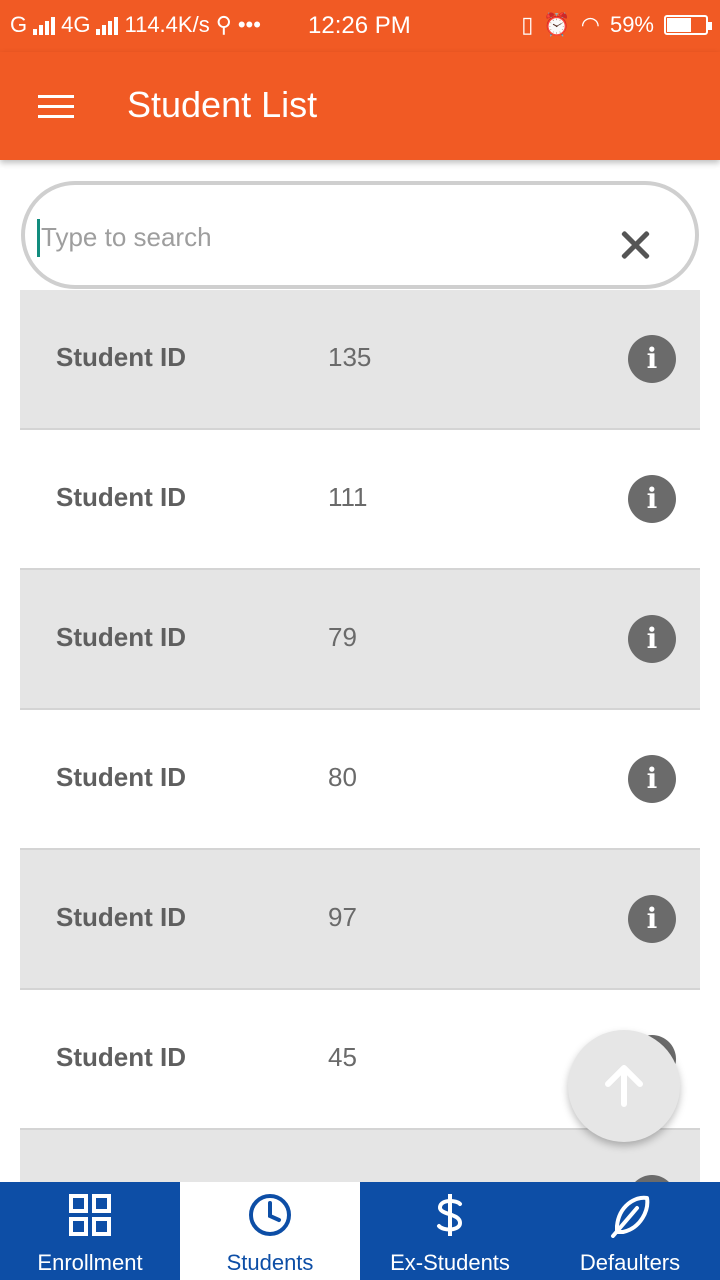 The width and height of the screenshot is (720, 1280). What do you see at coordinates (167, 24) in the screenshot?
I see `network-speed: 114.4K/s` at bounding box center [167, 24].